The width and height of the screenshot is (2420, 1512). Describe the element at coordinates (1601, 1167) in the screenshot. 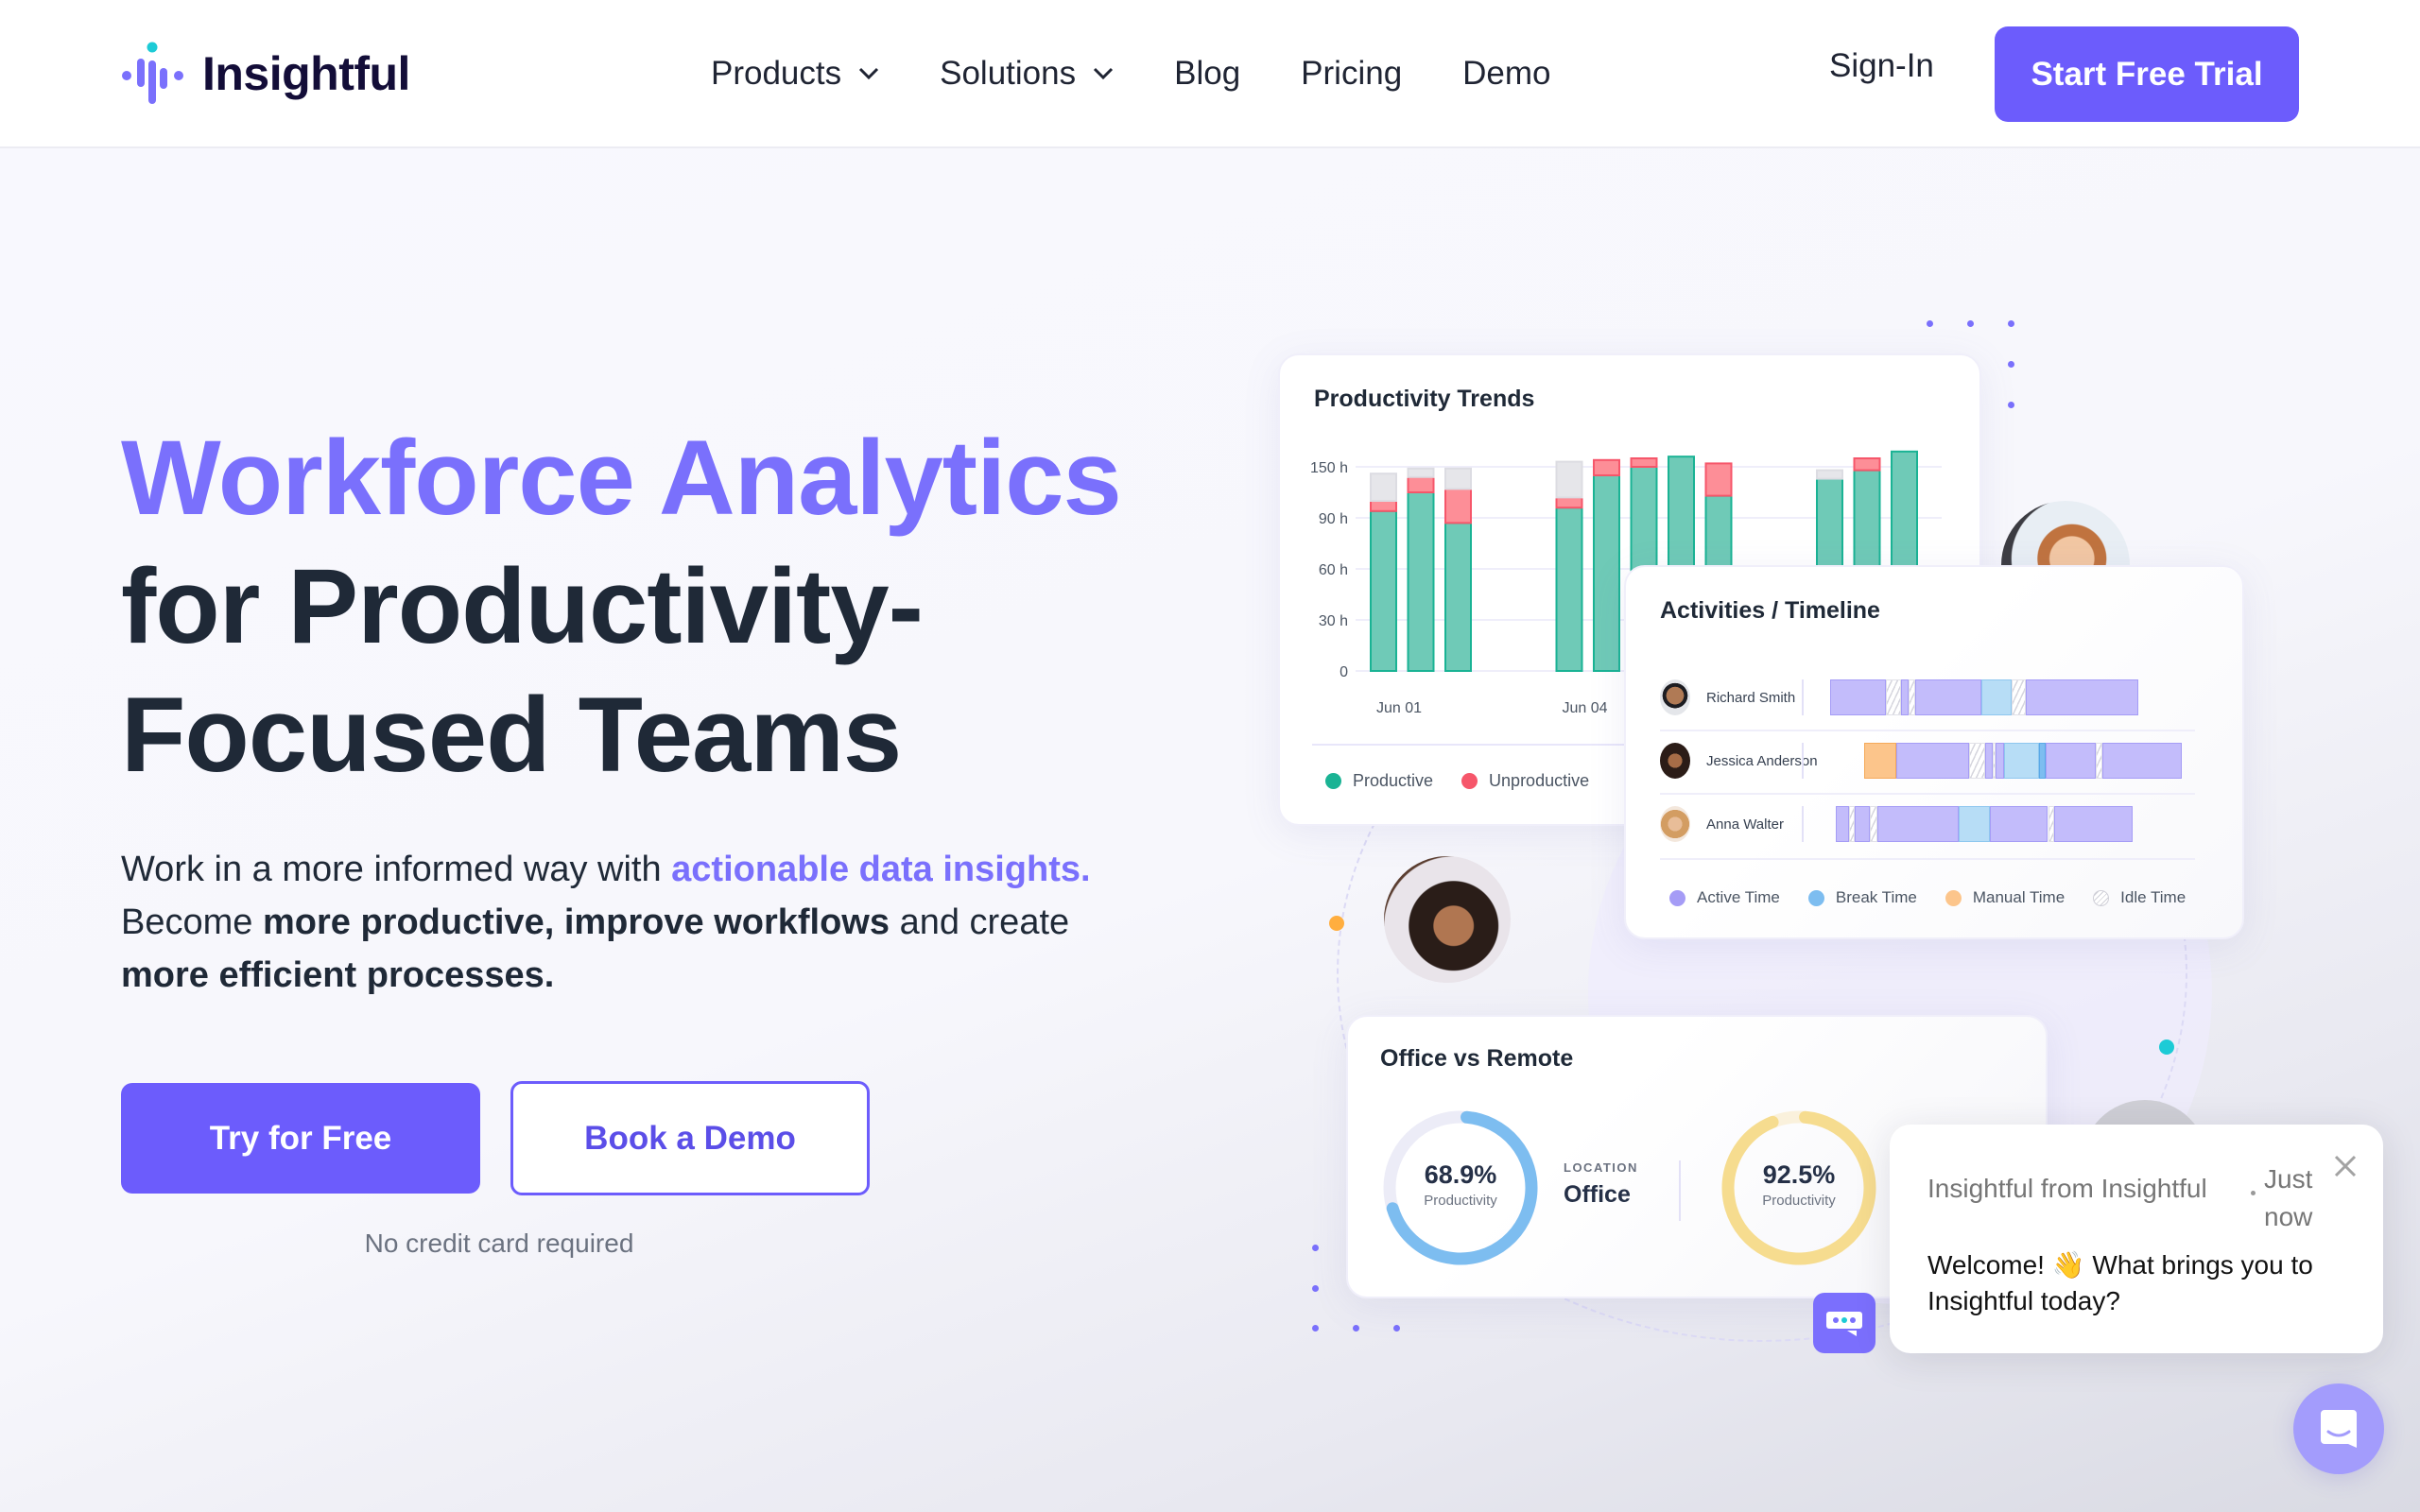

I see `location-label: LOCATION` at that location.